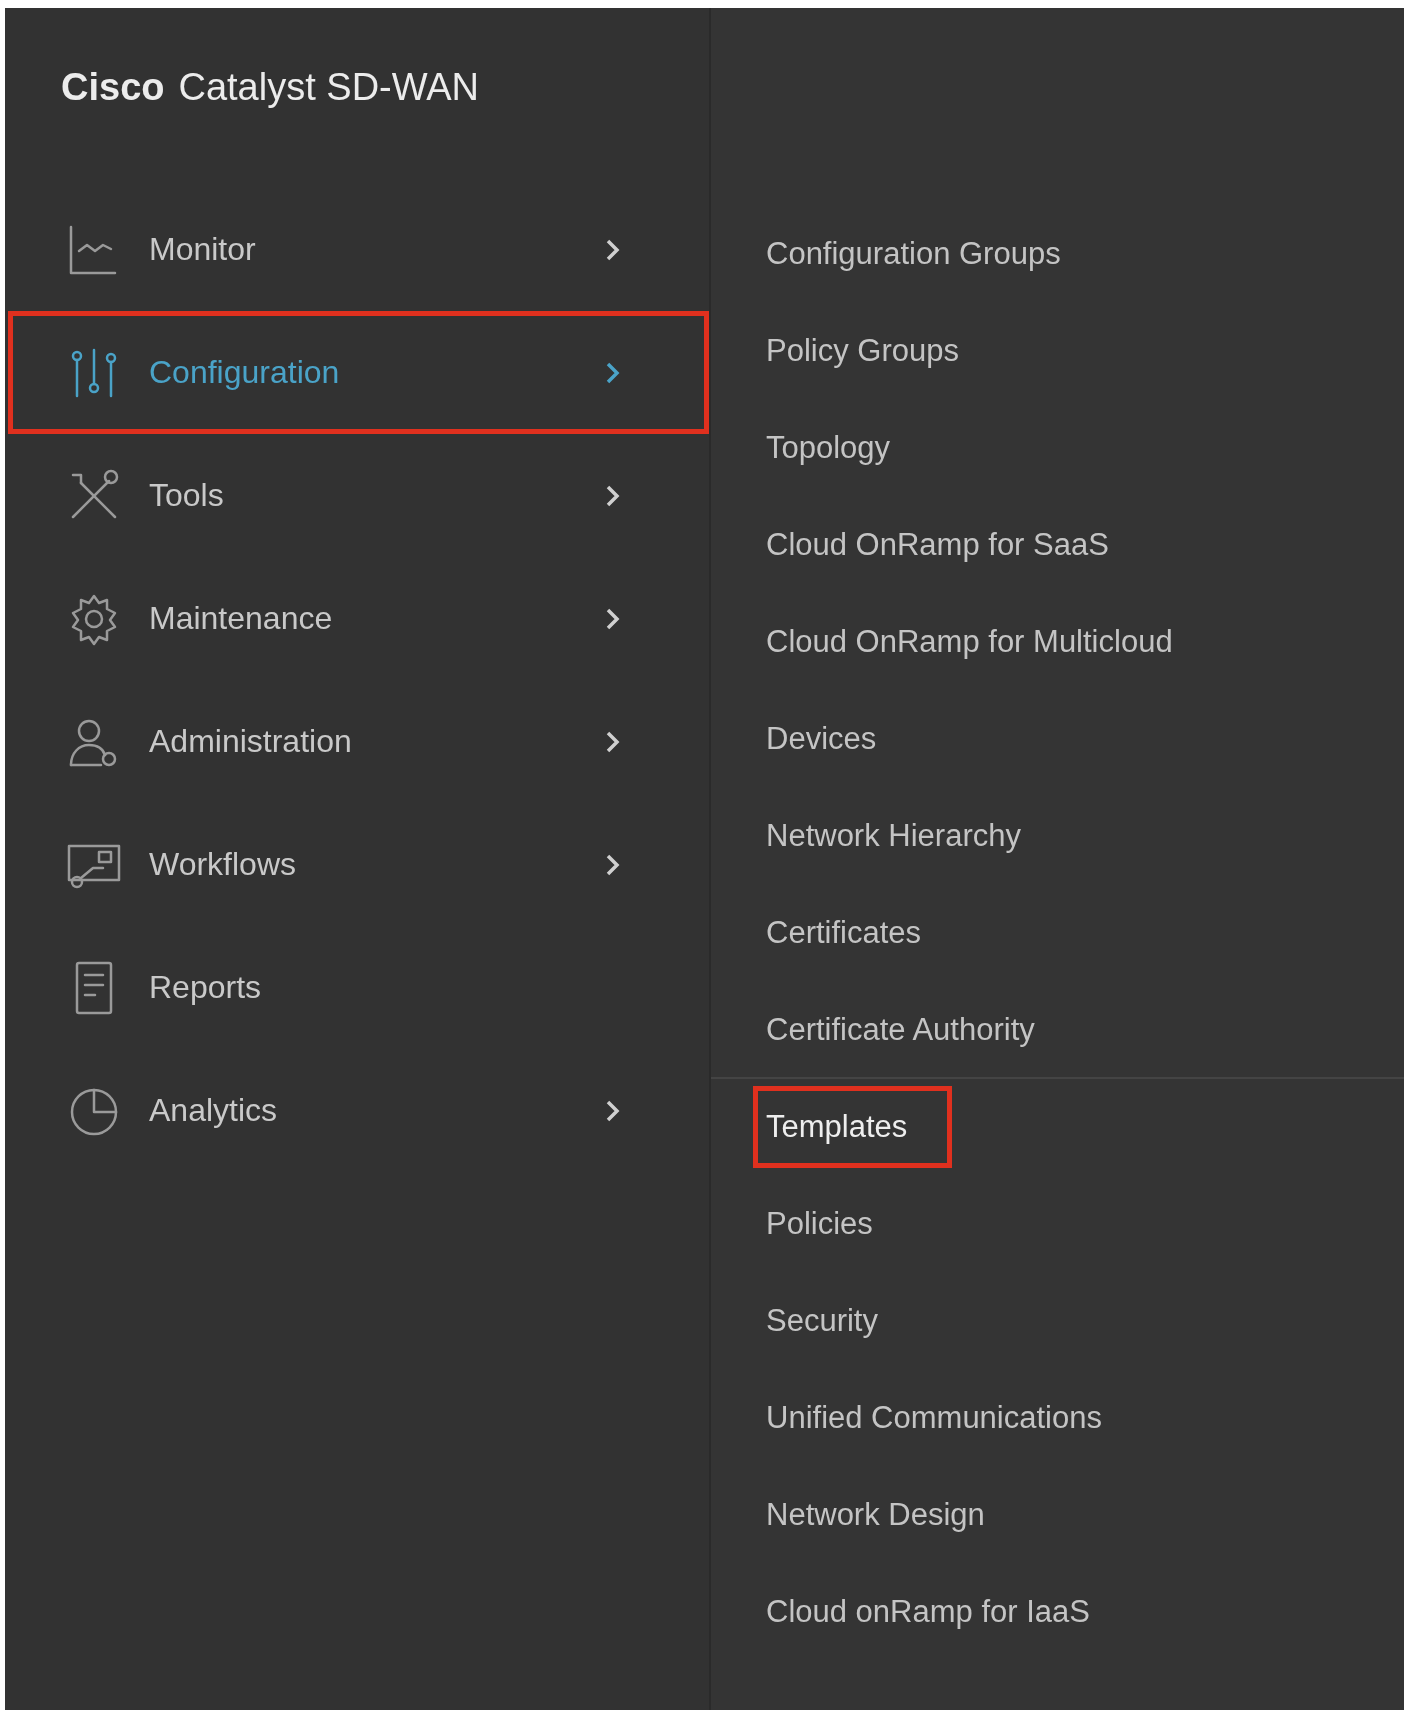 The width and height of the screenshot is (1404, 1710). Describe the element at coordinates (358, 618) in the screenshot. I see `menu-item: Maintenance` at that location.